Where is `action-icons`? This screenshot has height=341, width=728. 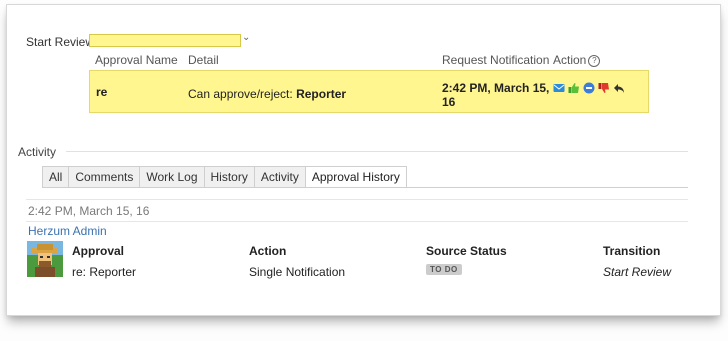
action-icons is located at coordinates (589, 88).